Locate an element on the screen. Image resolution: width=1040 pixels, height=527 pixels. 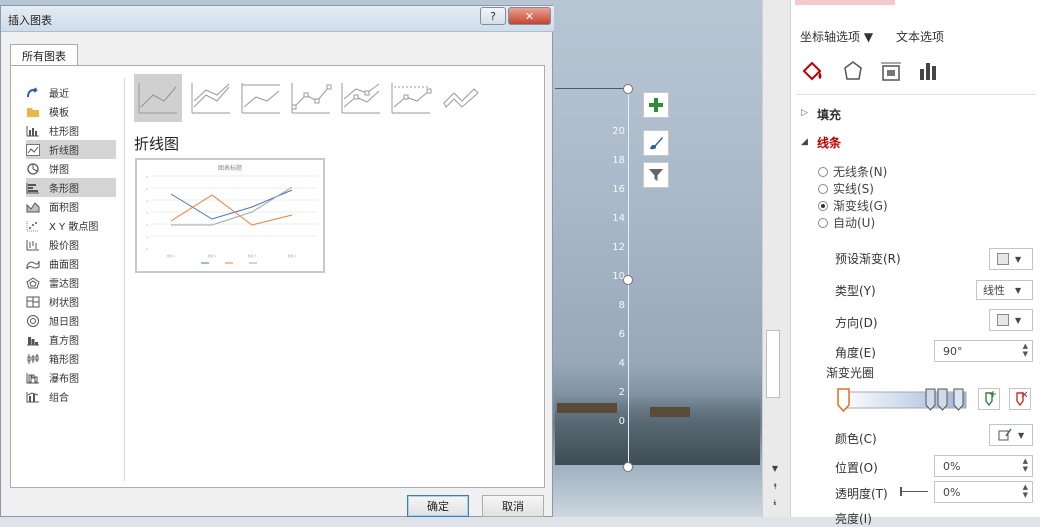
radar-chart-icon is located at coordinates (33, 282).